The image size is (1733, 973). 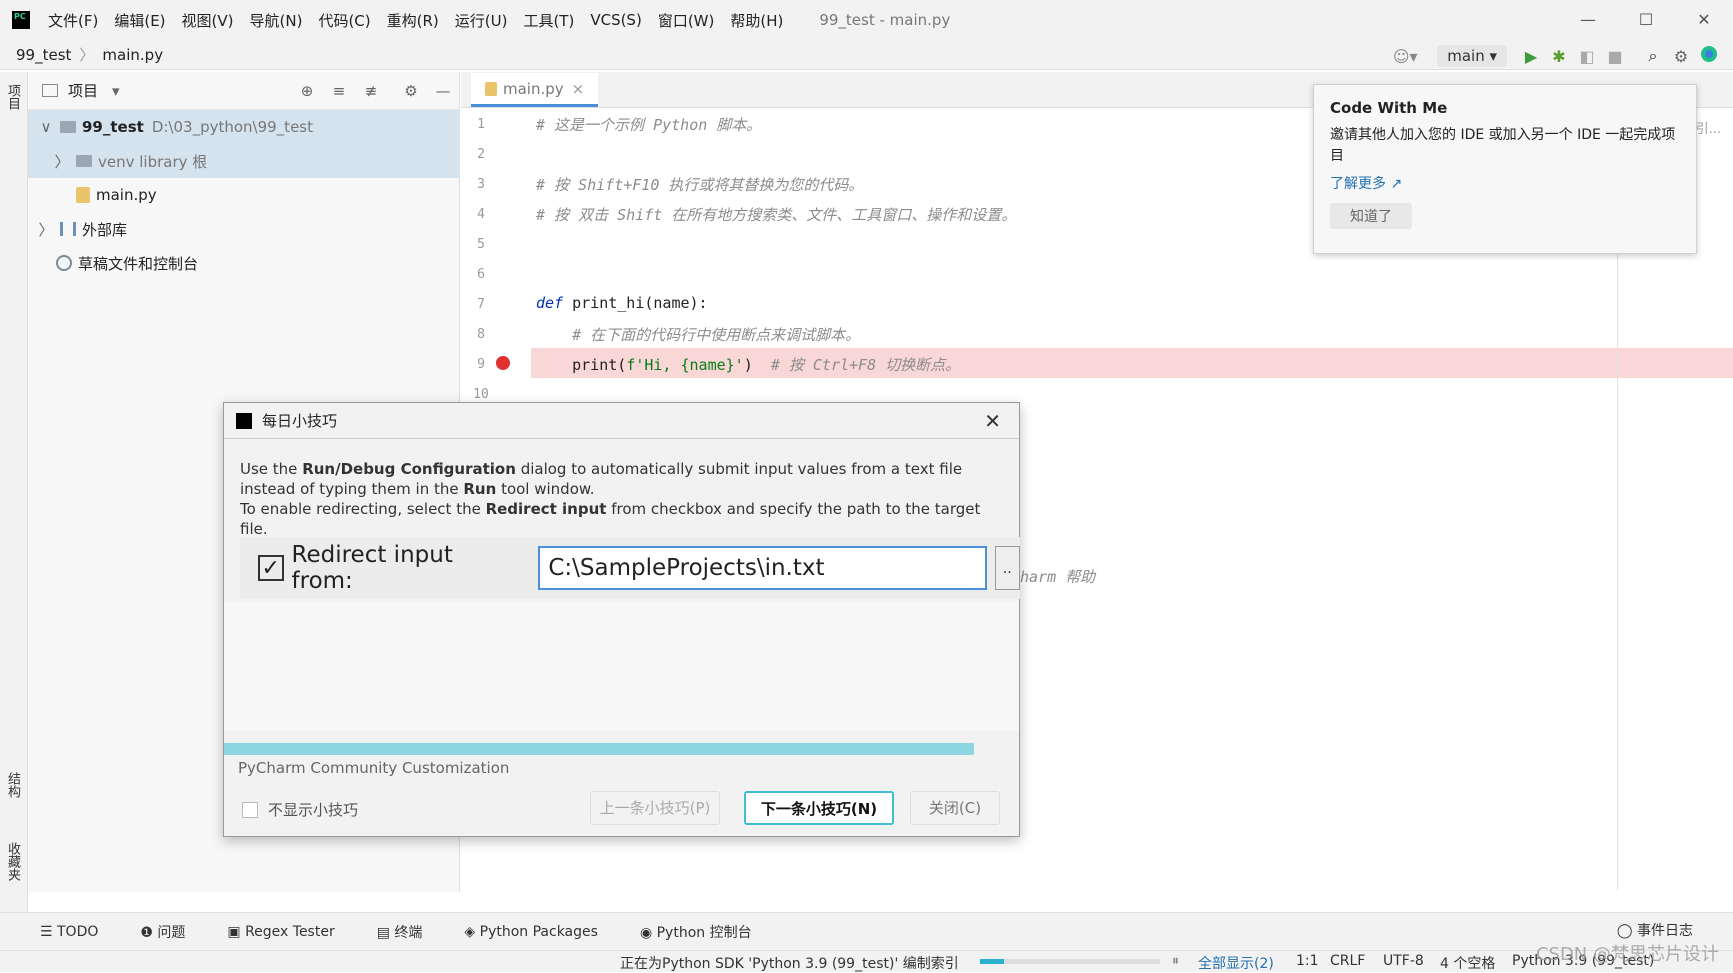 I want to click on scratches-icon, so click(x=64, y=263).